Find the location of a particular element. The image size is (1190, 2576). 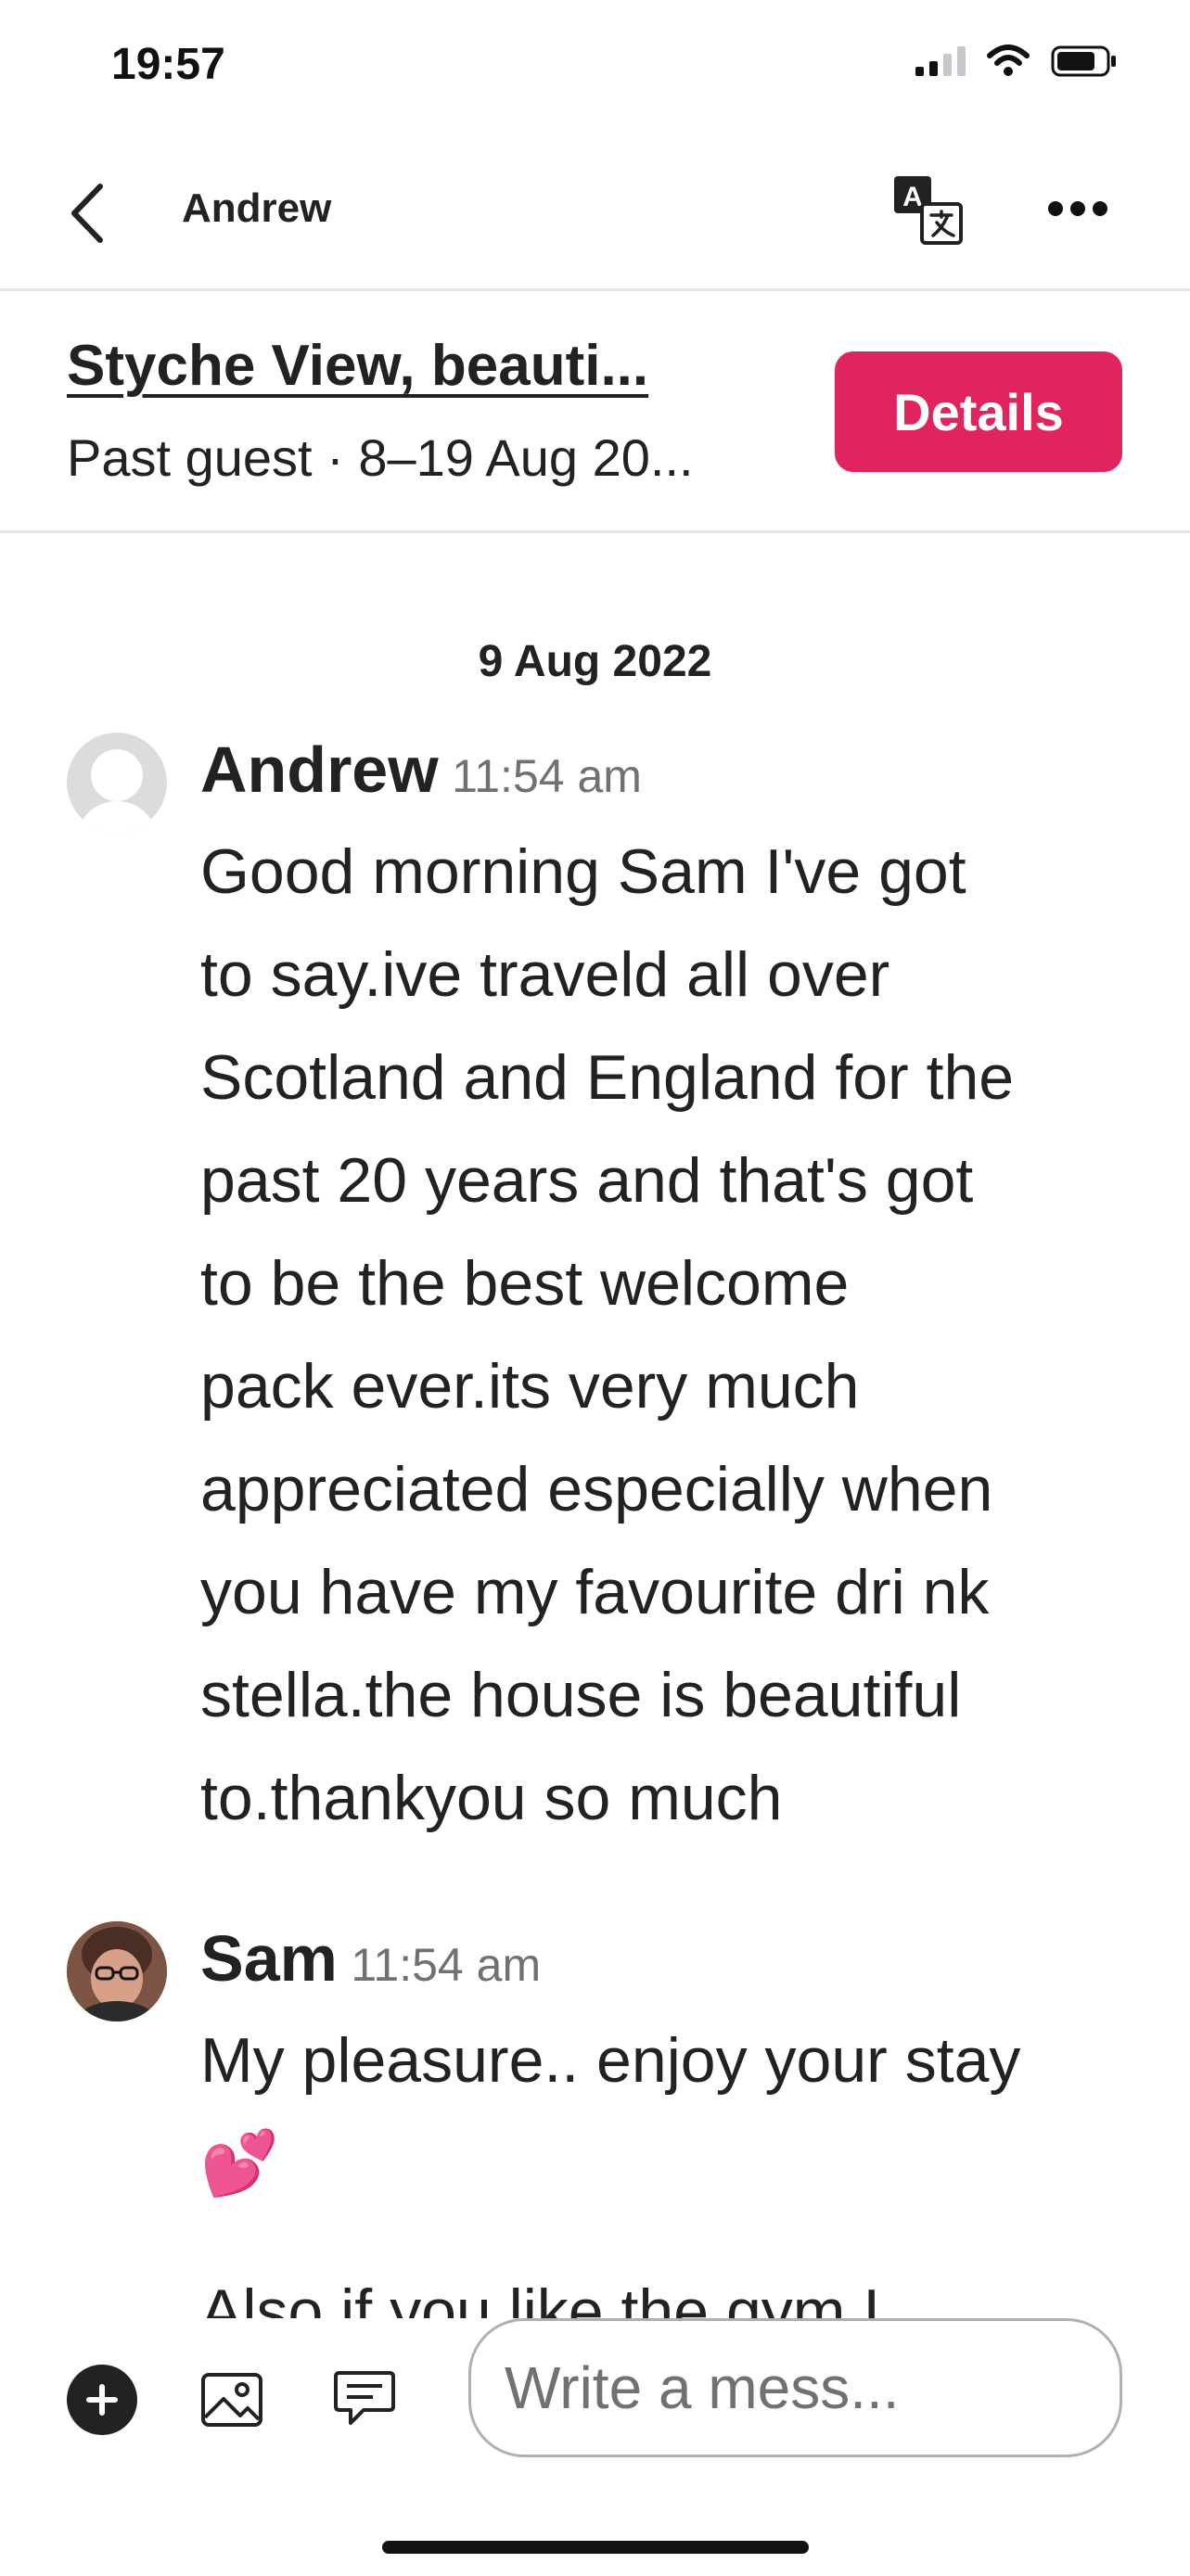

message-text: My pleasure.. enjoy your stay 💕 is located at coordinates (610, 2112).